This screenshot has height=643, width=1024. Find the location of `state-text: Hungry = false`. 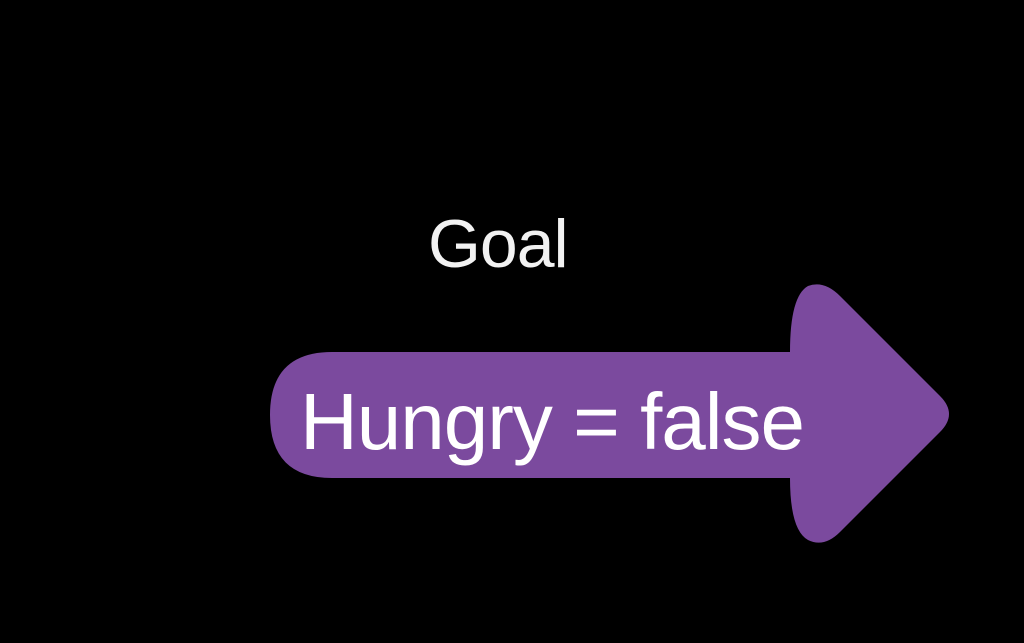

state-text: Hungry = false is located at coordinates (552, 421).